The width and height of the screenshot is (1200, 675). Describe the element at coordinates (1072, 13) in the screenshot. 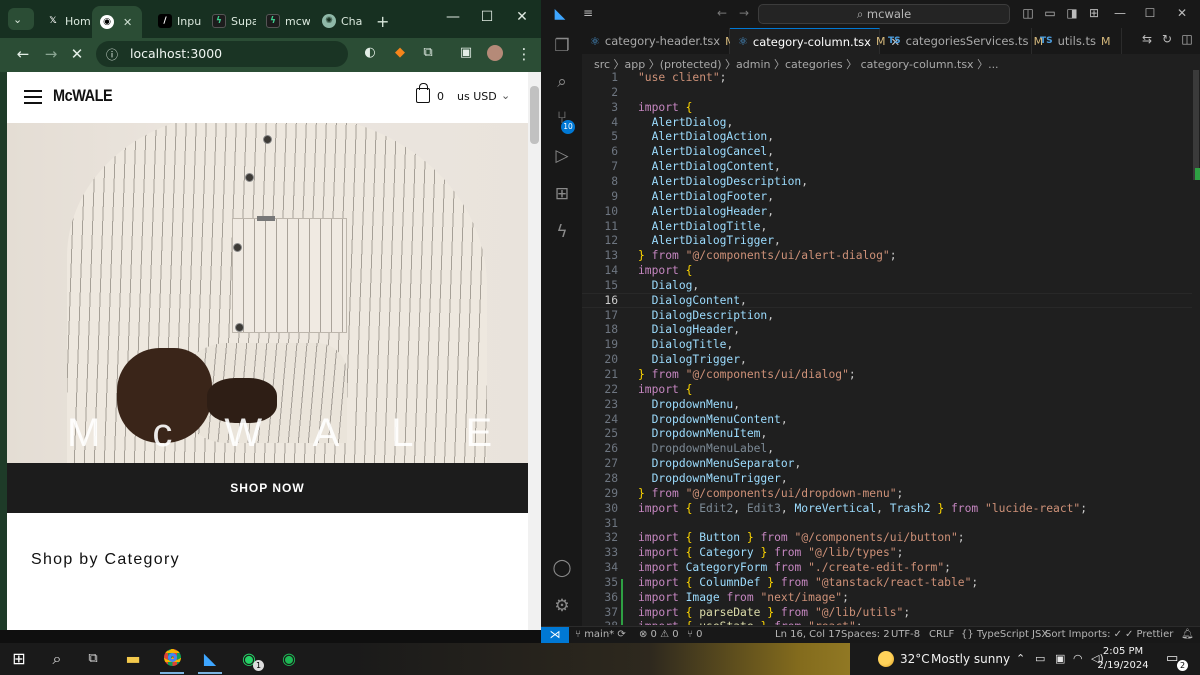

I see `toggle-secondary-sidebar-icon: ◨` at that location.